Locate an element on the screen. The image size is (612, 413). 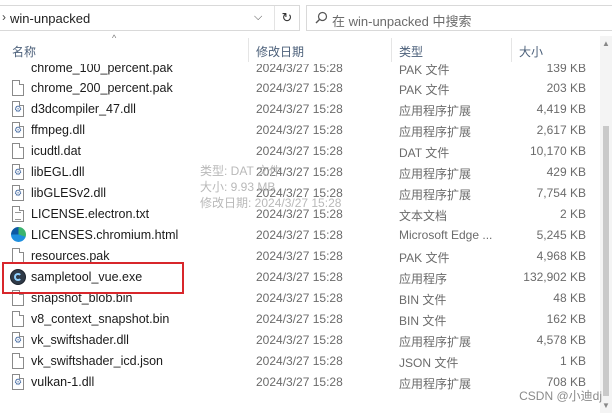
file-size: 429 KB is located at coordinates (566, 172).